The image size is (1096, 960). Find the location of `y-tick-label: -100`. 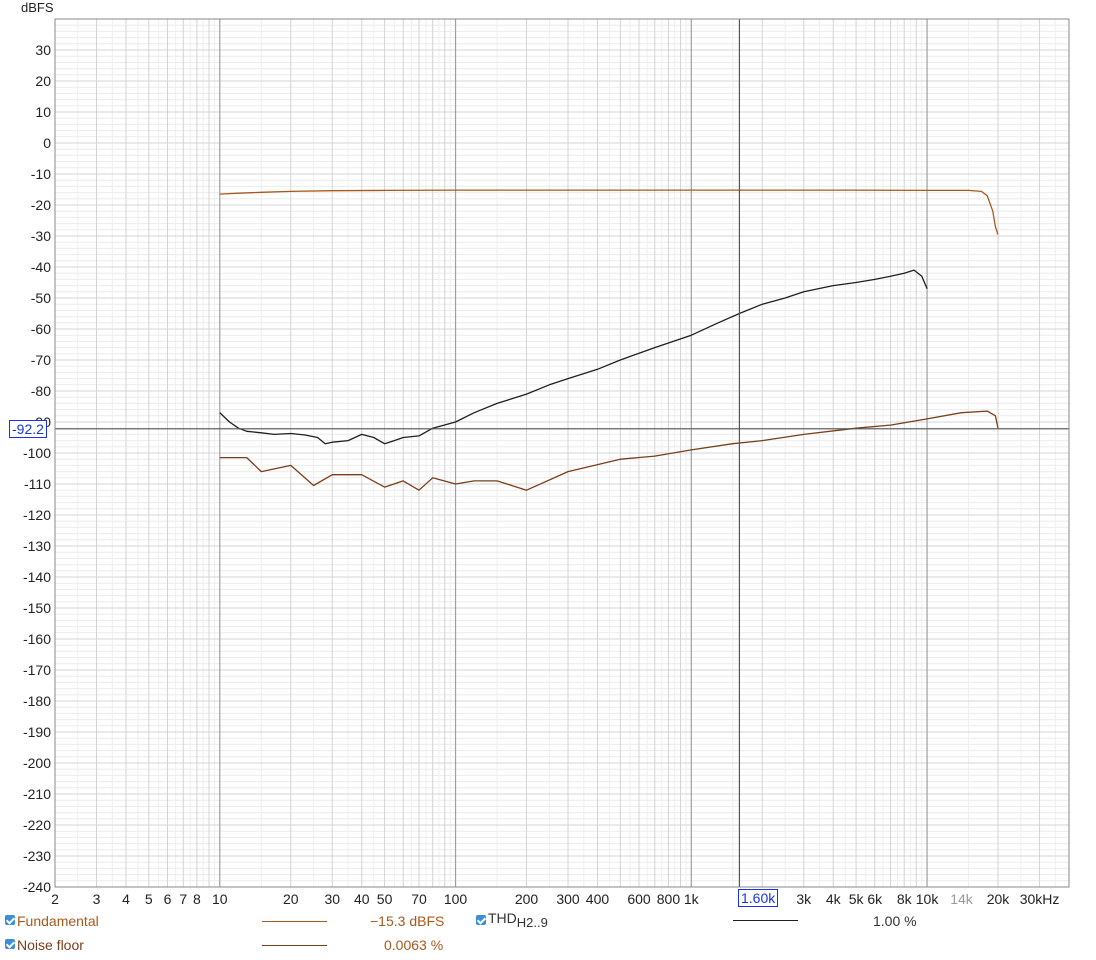

y-tick-label: -100 is located at coordinates (37, 453).